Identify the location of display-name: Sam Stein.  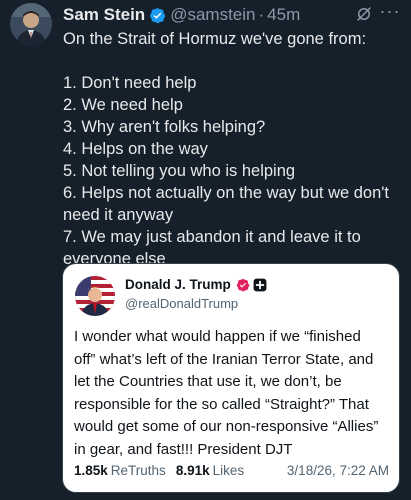
(104, 15).